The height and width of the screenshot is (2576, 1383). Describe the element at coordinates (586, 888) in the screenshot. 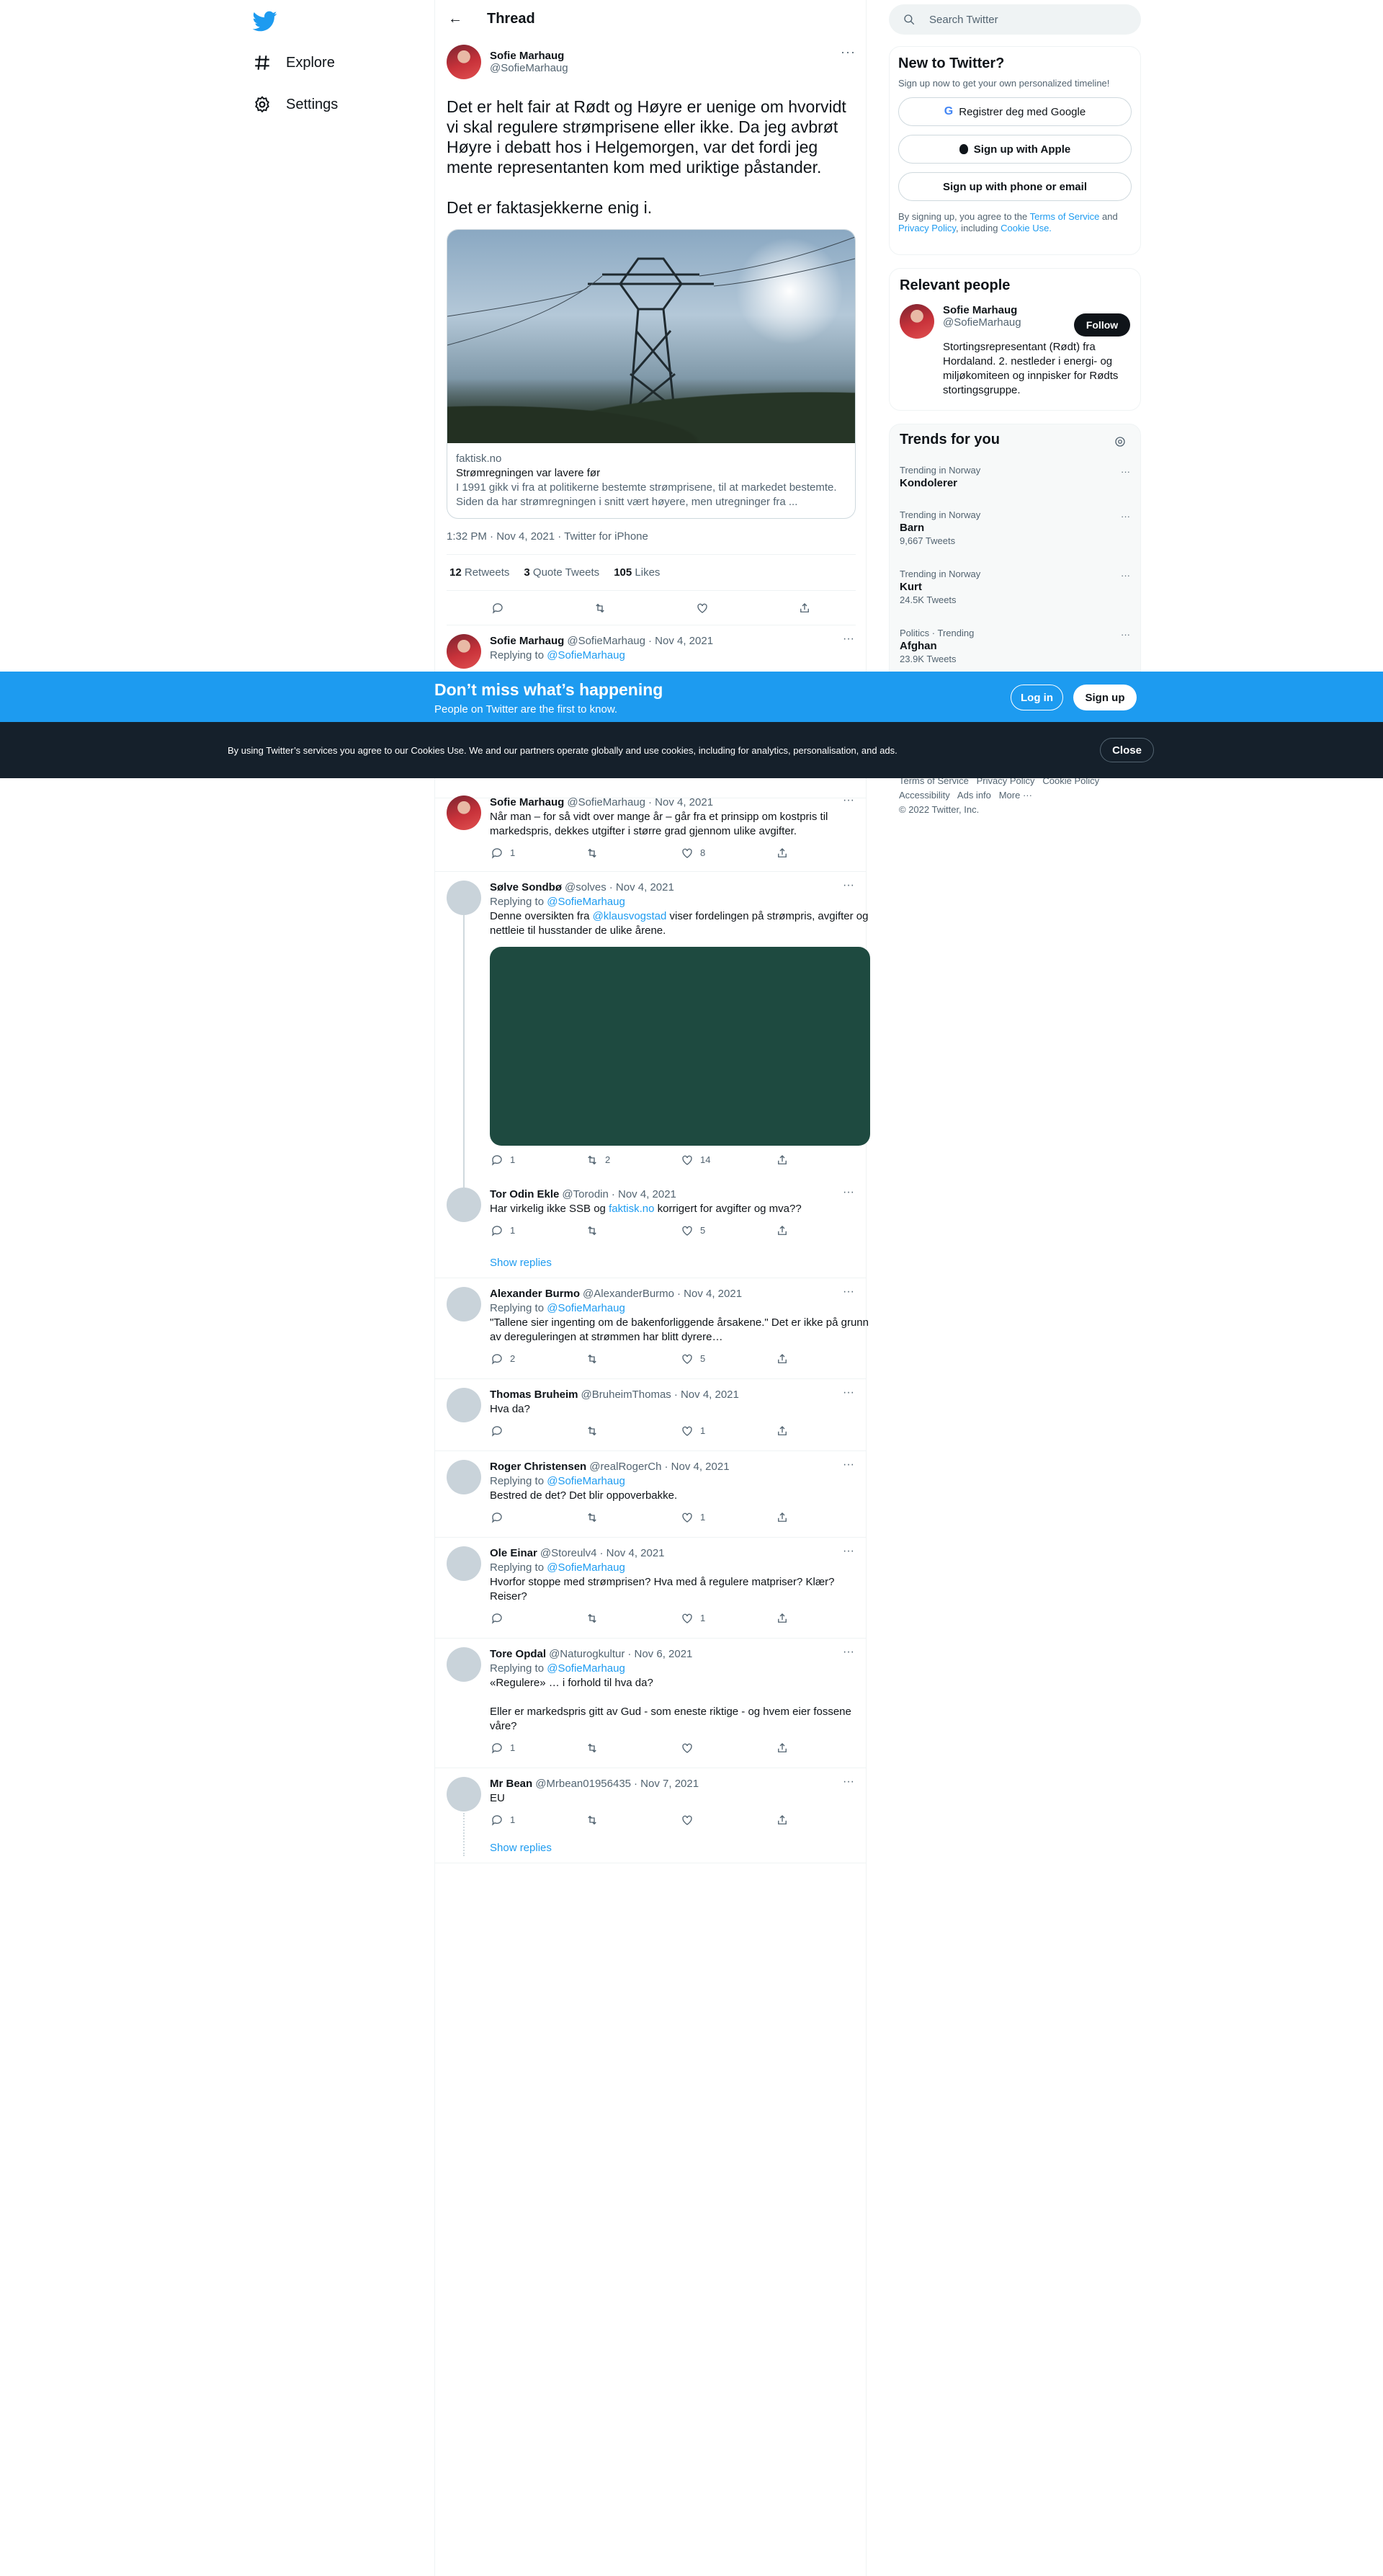

I see `reply-author-handle: @solves` at that location.